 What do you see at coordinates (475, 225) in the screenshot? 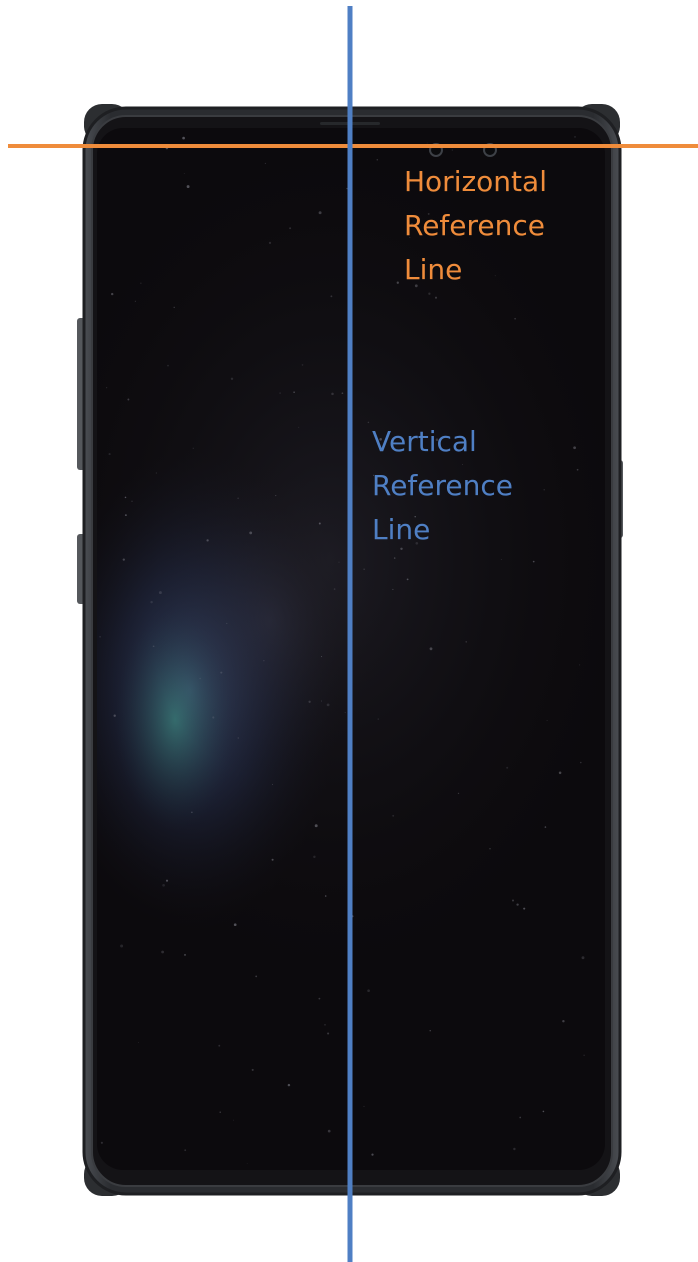
I see `horizontal-reference-label: Horizontal Reference Line` at bounding box center [475, 225].